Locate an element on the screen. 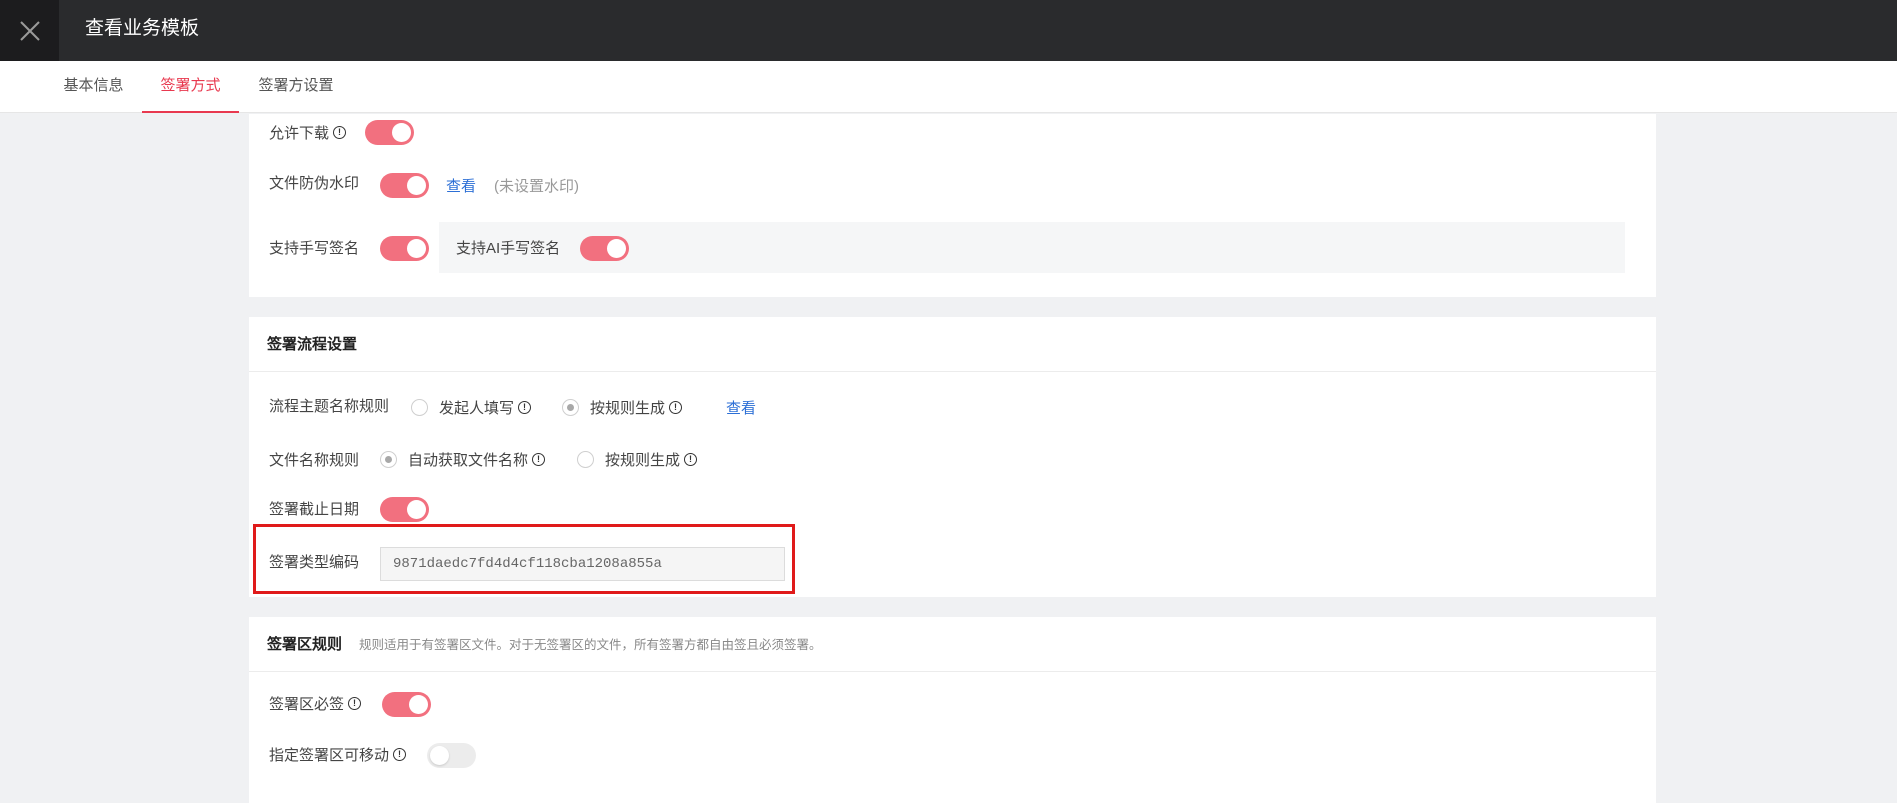 Image resolution: width=1897 pixels, height=803 pixels. subject-view-link: 查看 is located at coordinates (741, 407).